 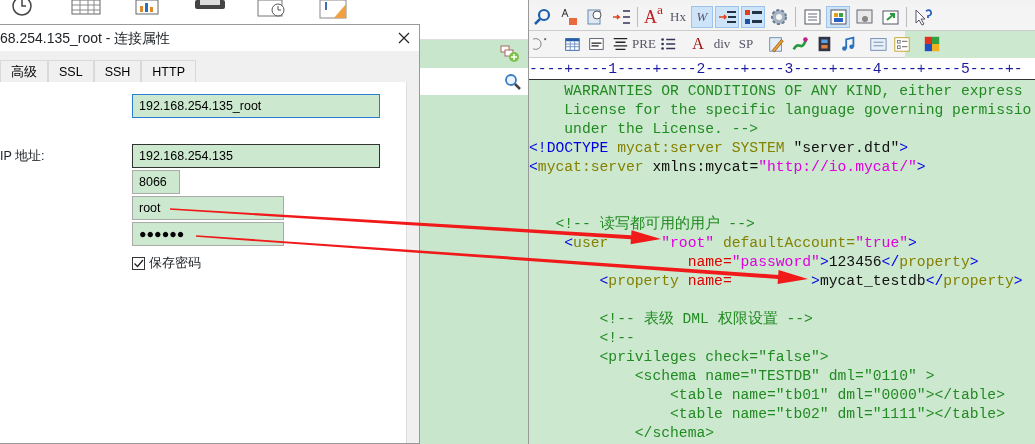 What do you see at coordinates (513, 81) in the screenshot?
I see `search-icon` at bounding box center [513, 81].